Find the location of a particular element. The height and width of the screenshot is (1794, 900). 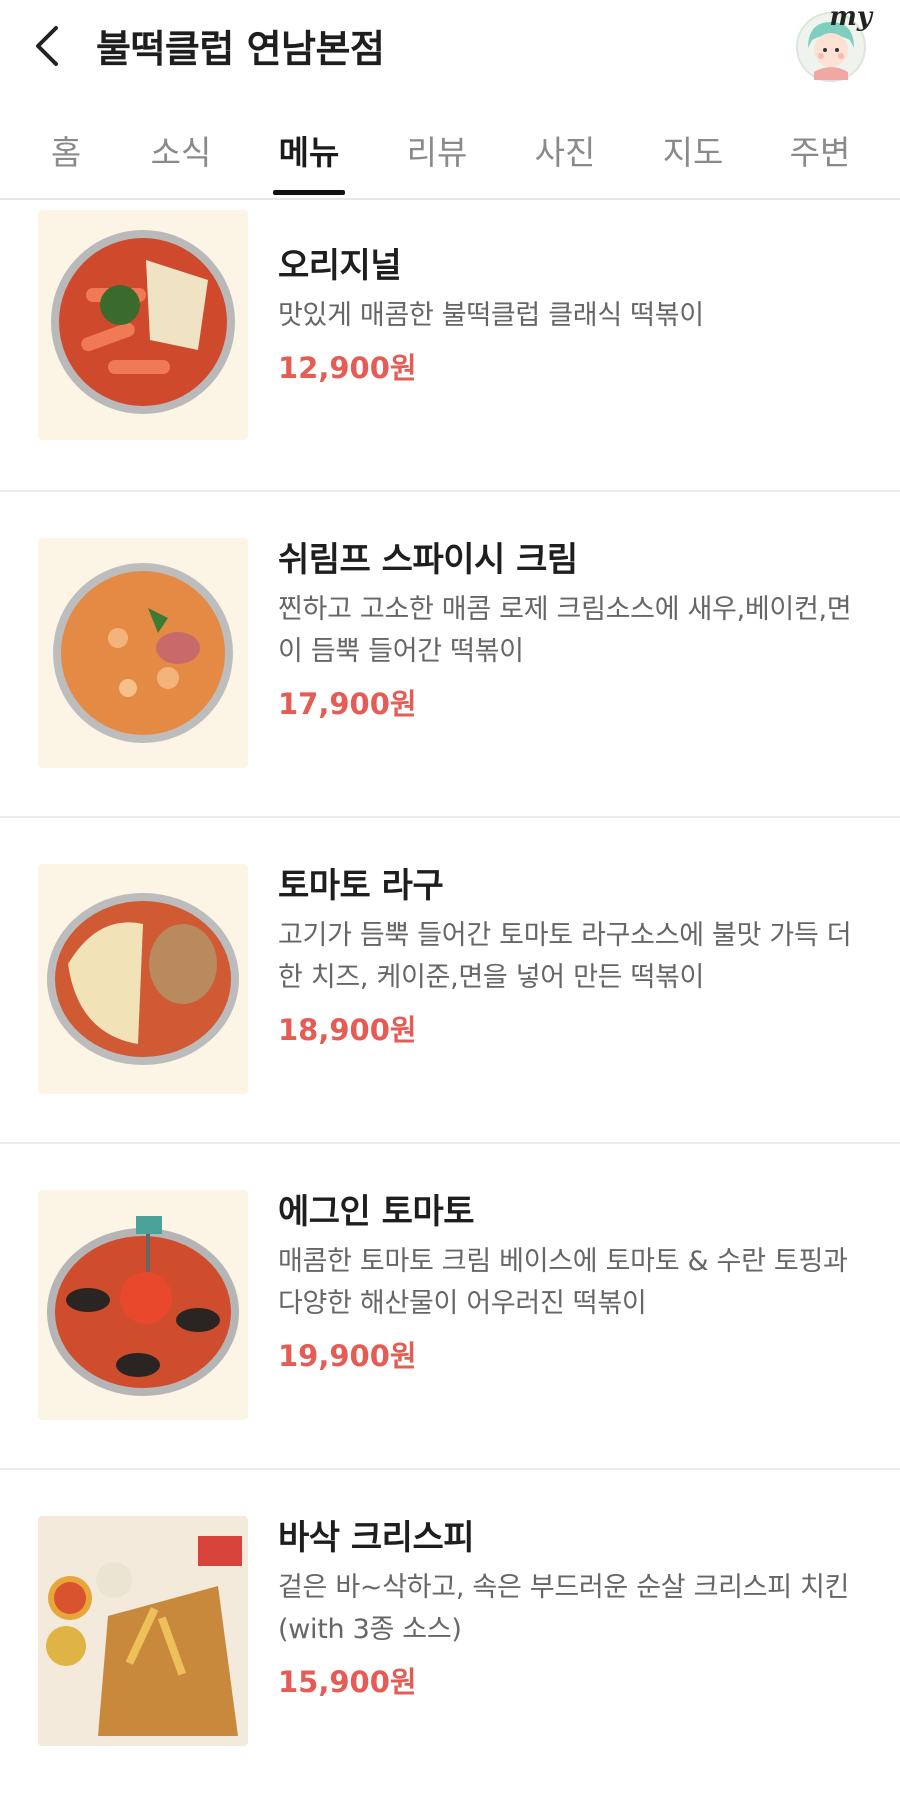

tab-nearby: 주변 is located at coordinates (820, 150).